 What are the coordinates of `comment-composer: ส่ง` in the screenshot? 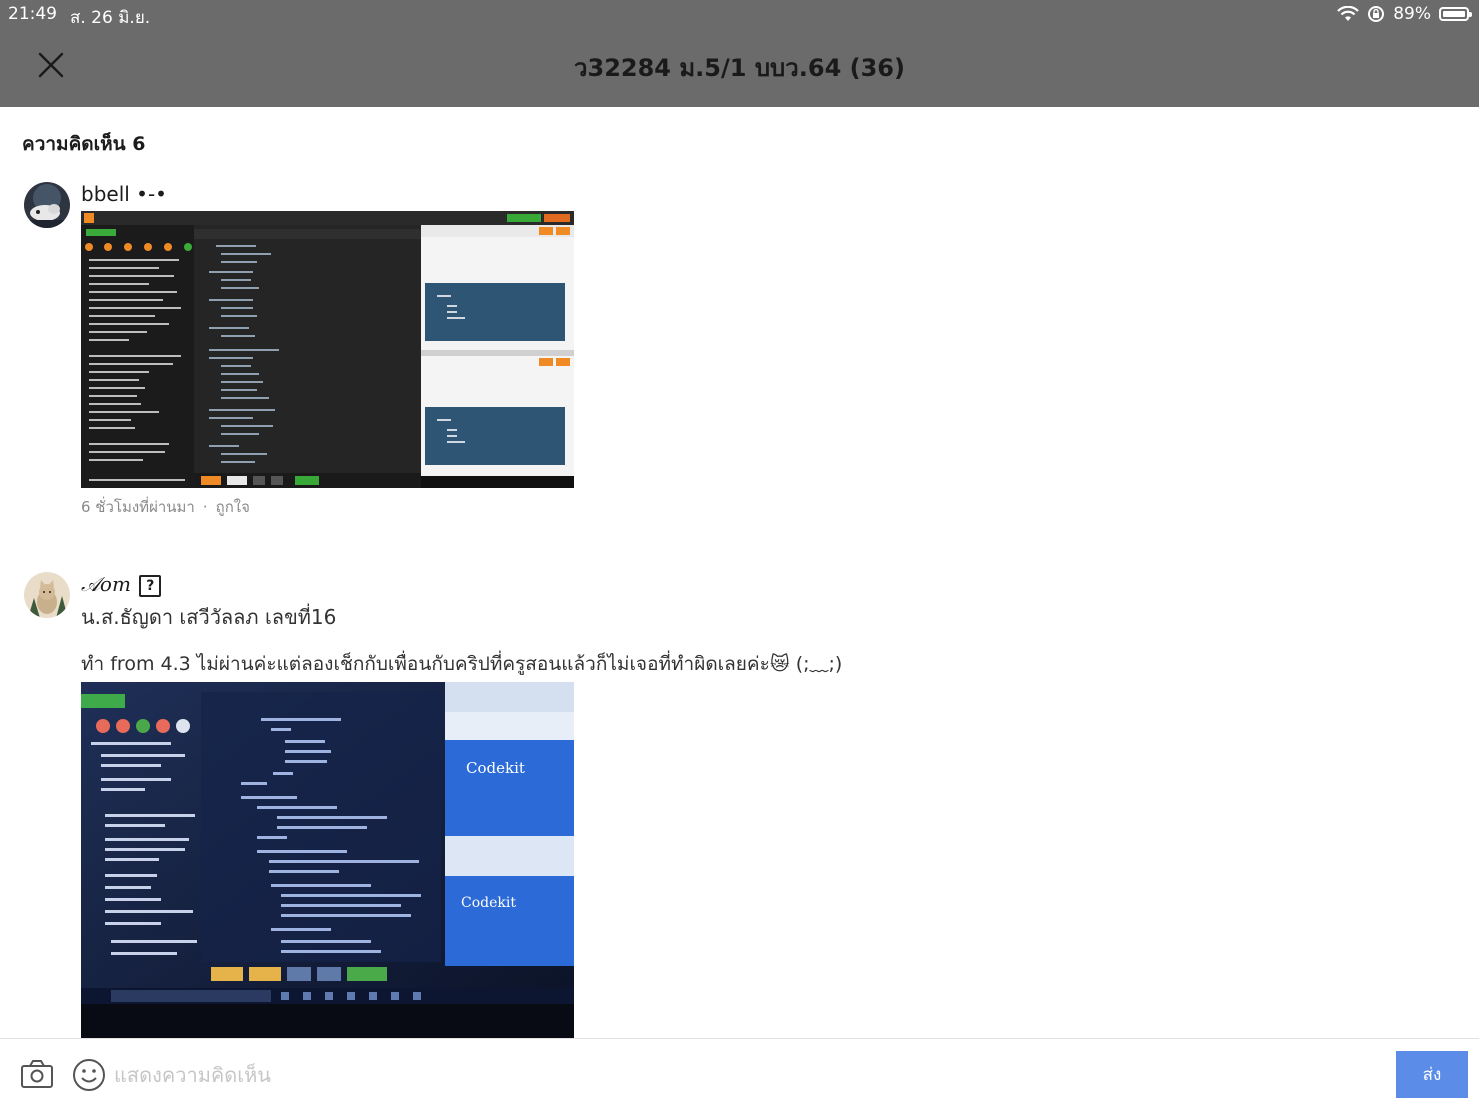 It's located at (739, 1074).